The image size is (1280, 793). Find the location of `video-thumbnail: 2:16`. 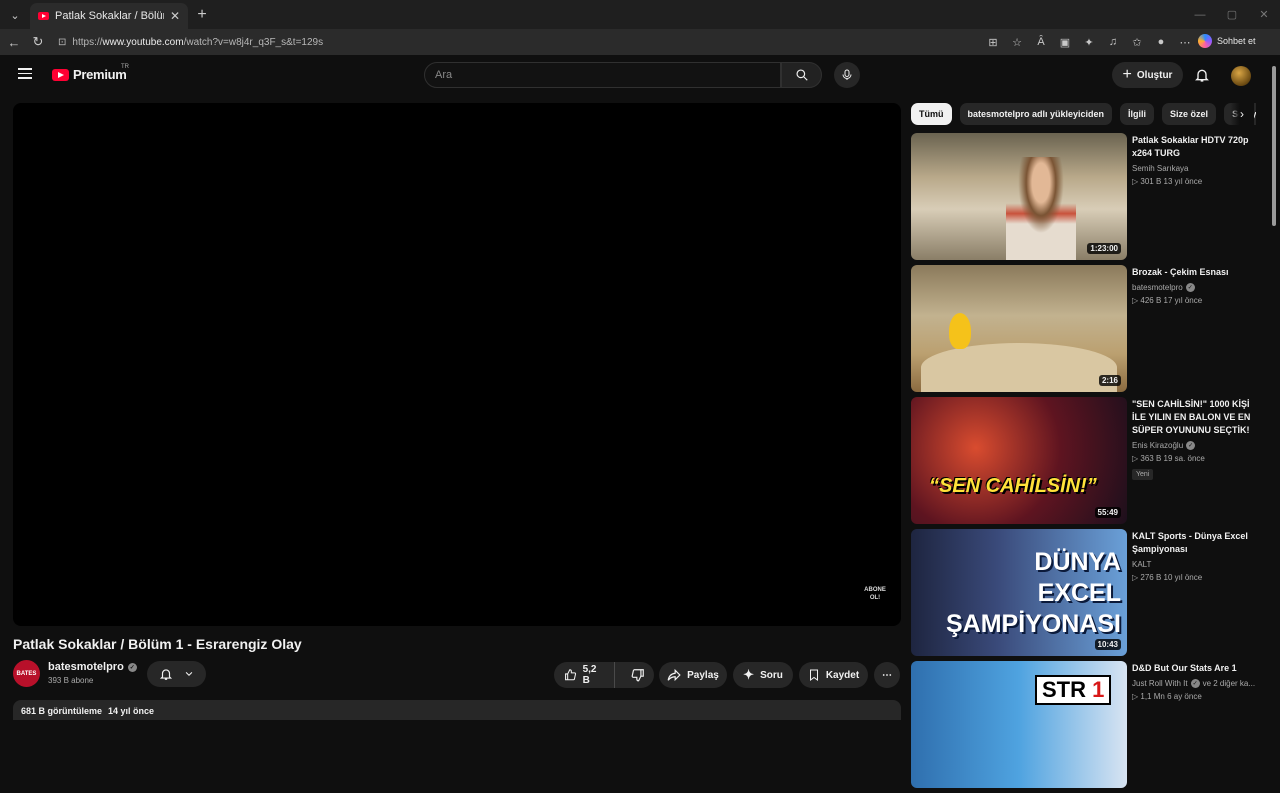

video-thumbnail: 2:16 is located at coordinates (1019, 328).